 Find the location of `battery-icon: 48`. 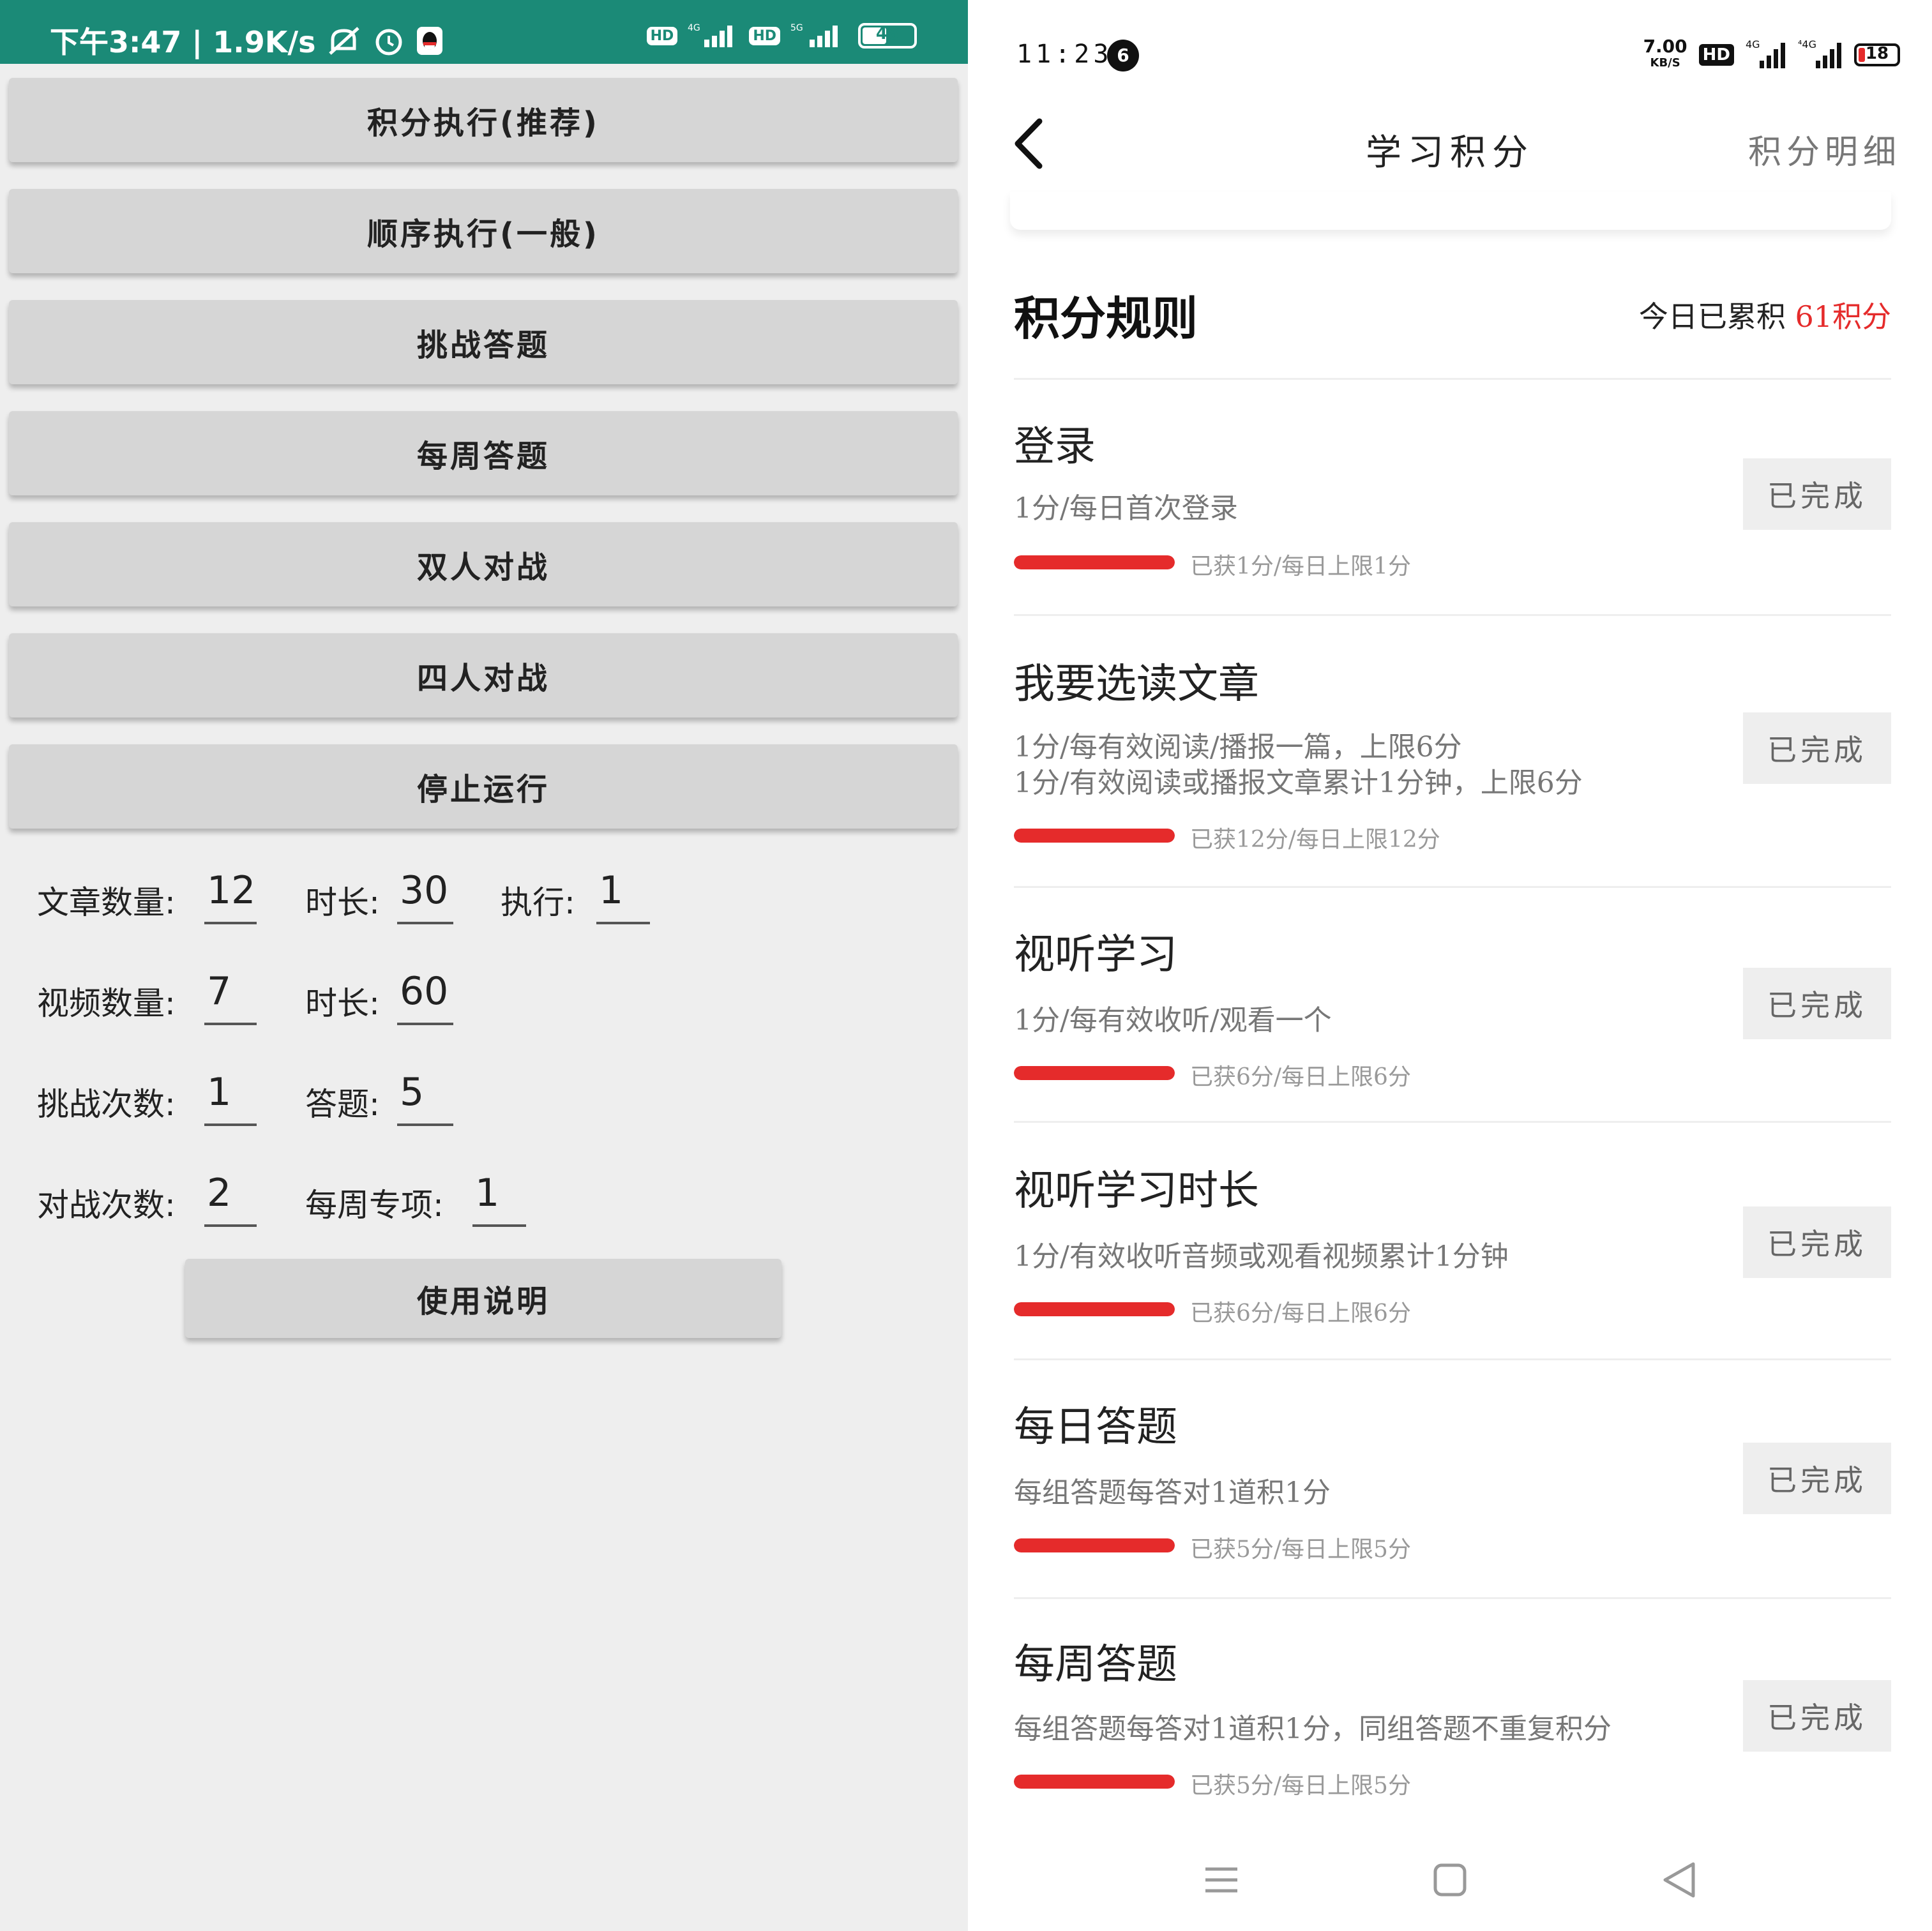

battery-icon: 48 is located at coordinates (887, 36).